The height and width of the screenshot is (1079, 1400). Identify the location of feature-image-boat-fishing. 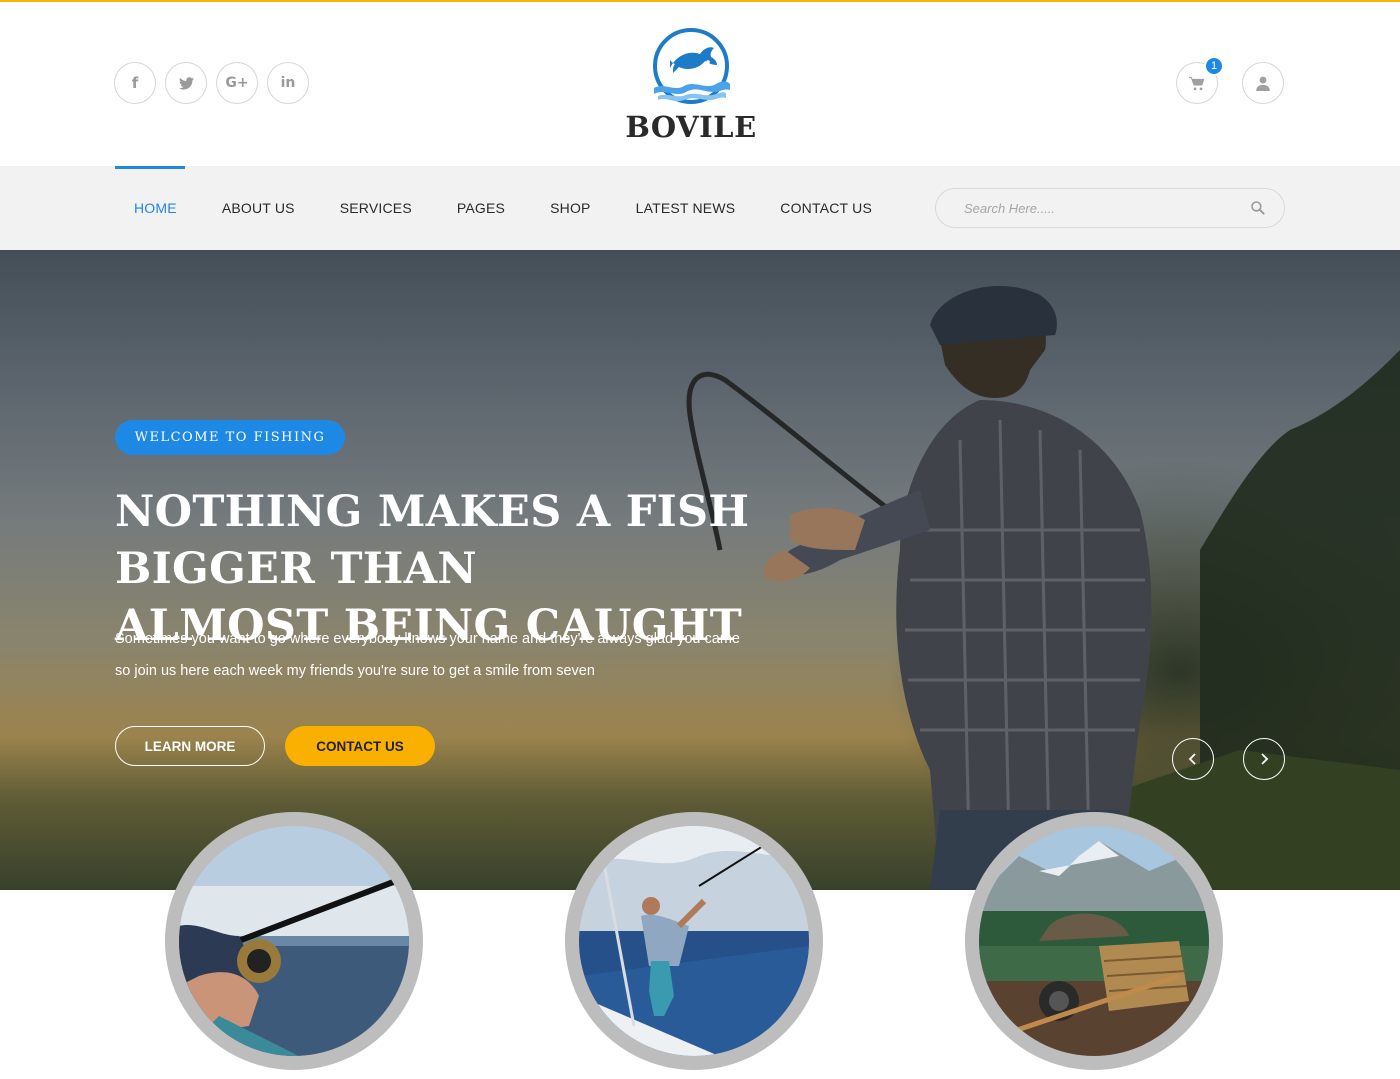
(694, 941).